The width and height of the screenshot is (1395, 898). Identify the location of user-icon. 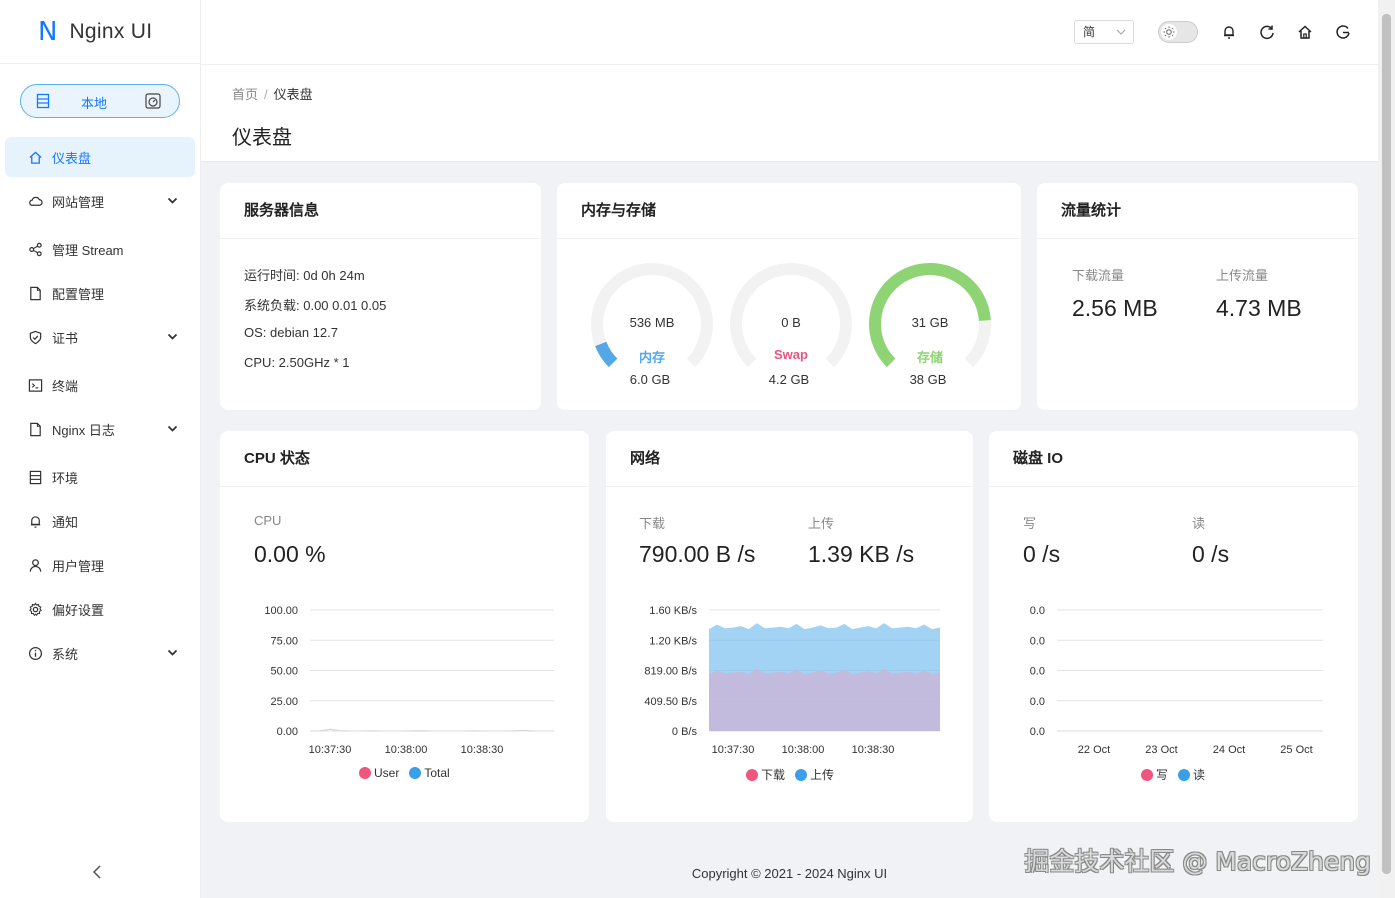
(35, 565).